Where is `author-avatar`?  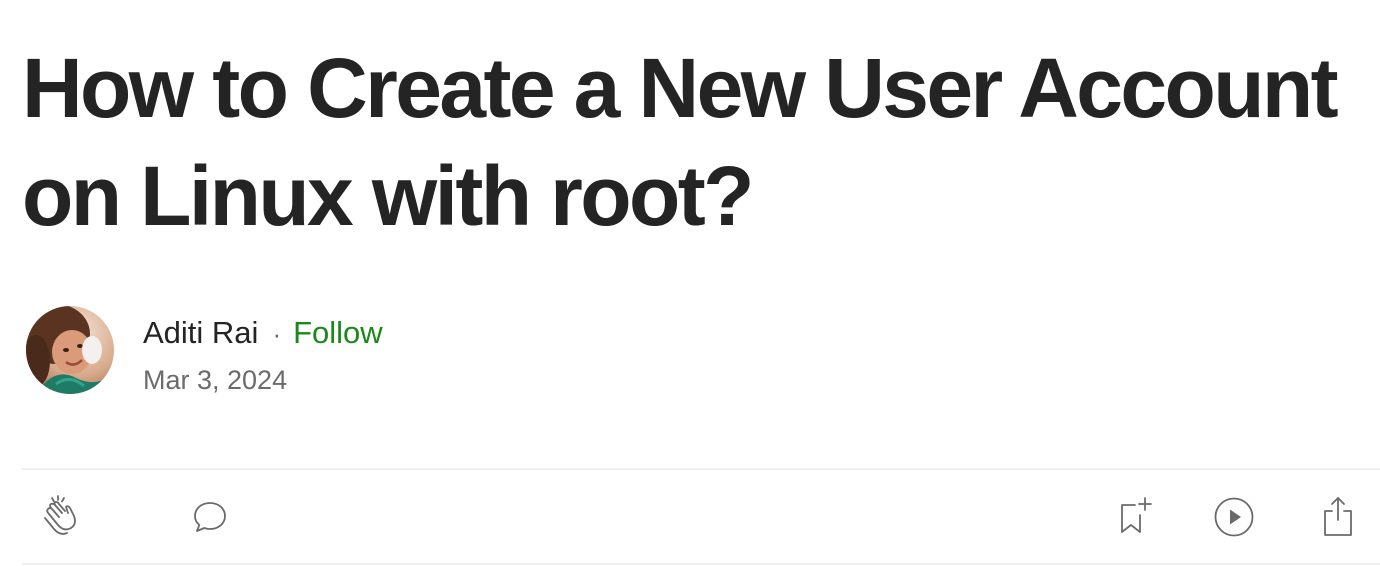 author-avatar is located at coordinates (70, 350).